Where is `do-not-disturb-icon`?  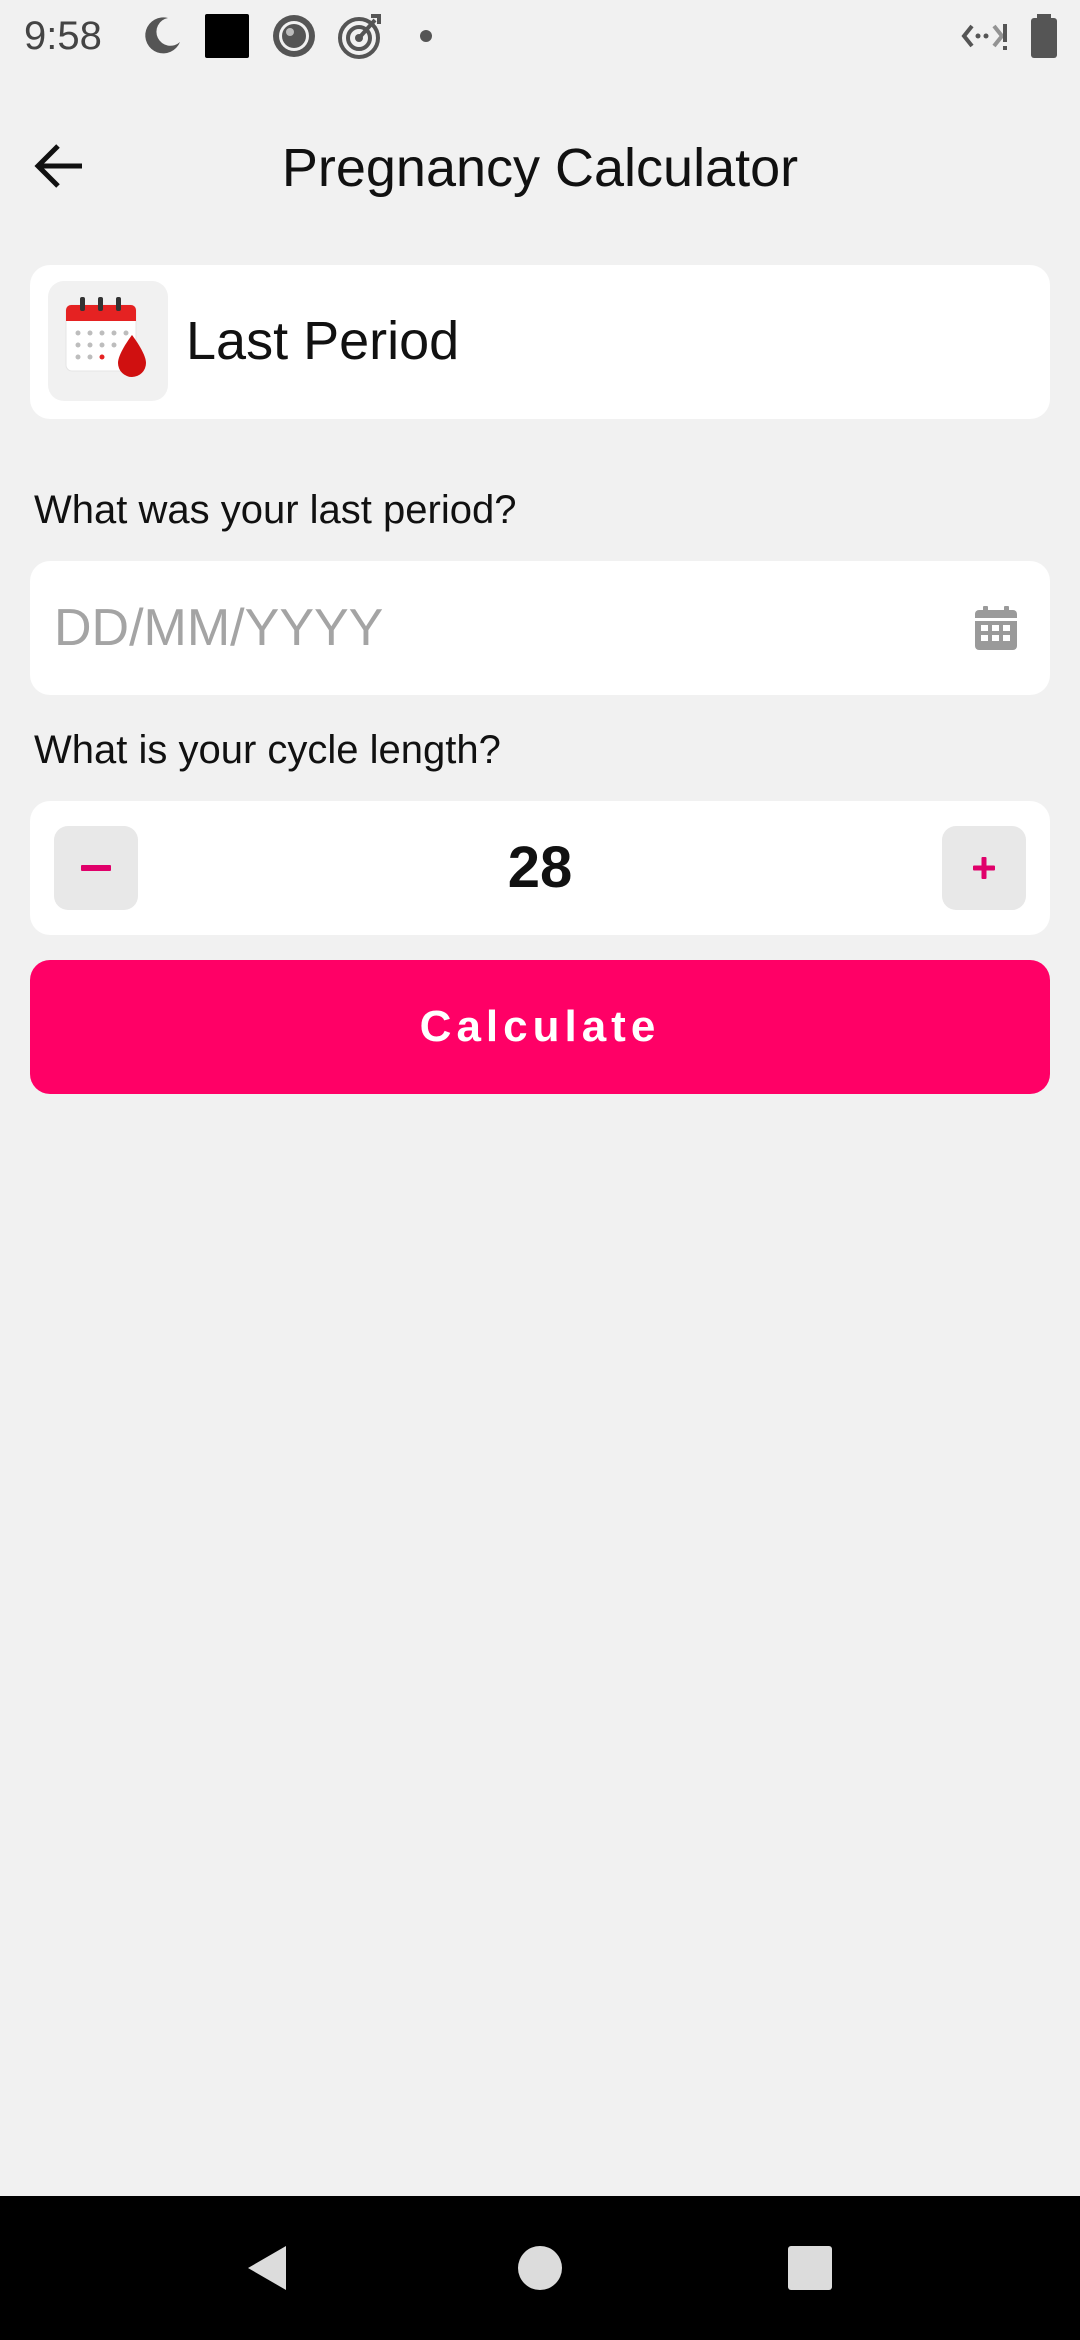 do-not-disturb-icon is located at coordinates (162, 36).